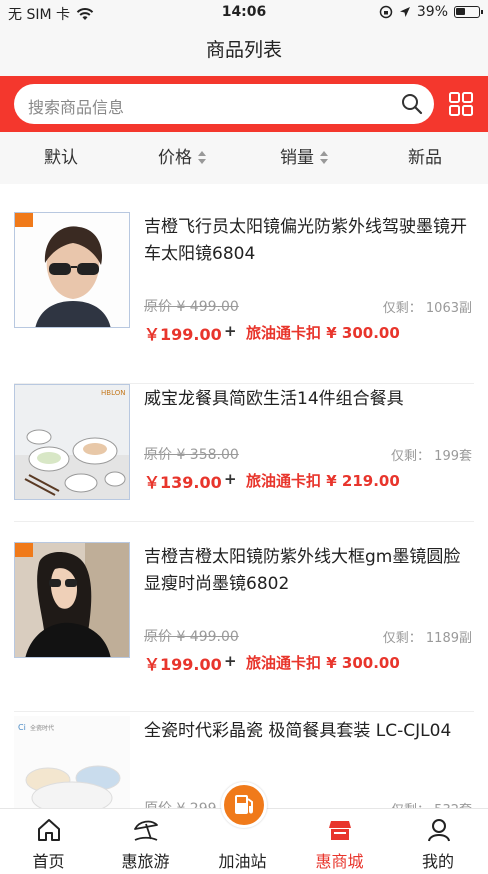 The image size is (488, 874). Describe the element at coordinates (145, 861) in the screenshot. I see `tab-travel-label: 惠旅游` at that location.